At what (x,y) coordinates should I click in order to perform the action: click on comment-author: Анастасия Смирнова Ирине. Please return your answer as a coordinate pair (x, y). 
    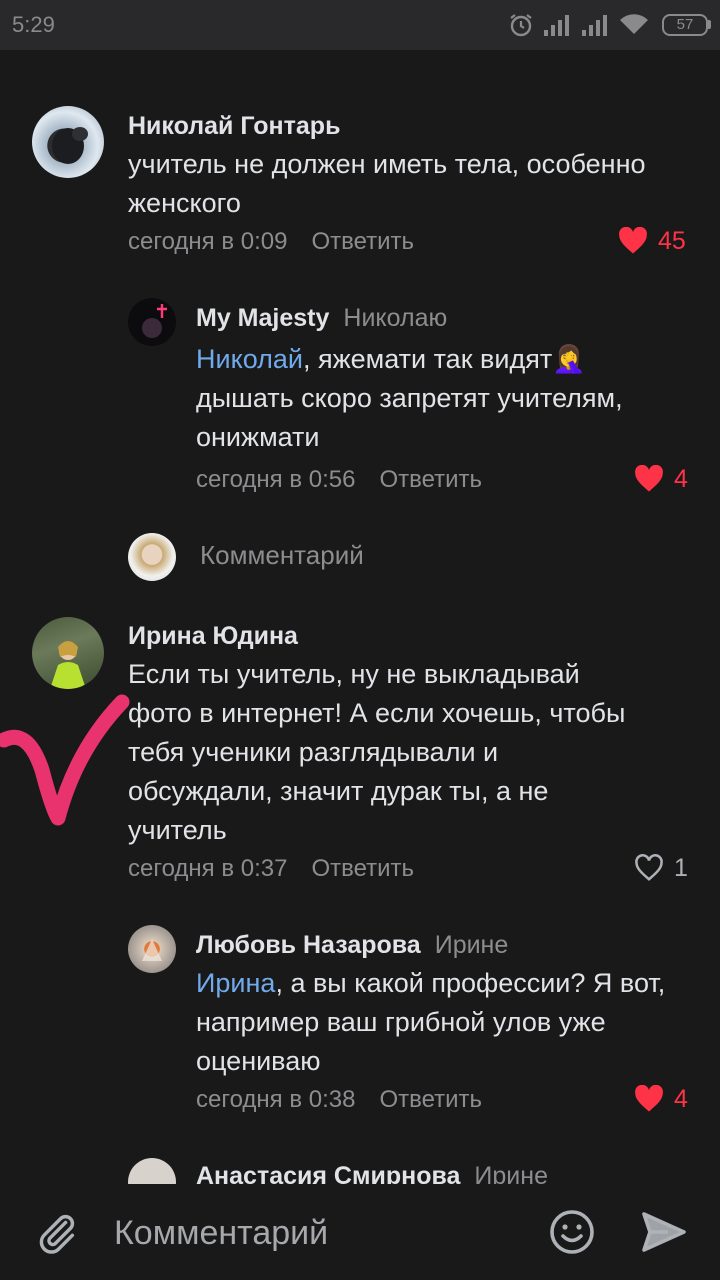
    Looking at the image, I should click on (372, 1173).